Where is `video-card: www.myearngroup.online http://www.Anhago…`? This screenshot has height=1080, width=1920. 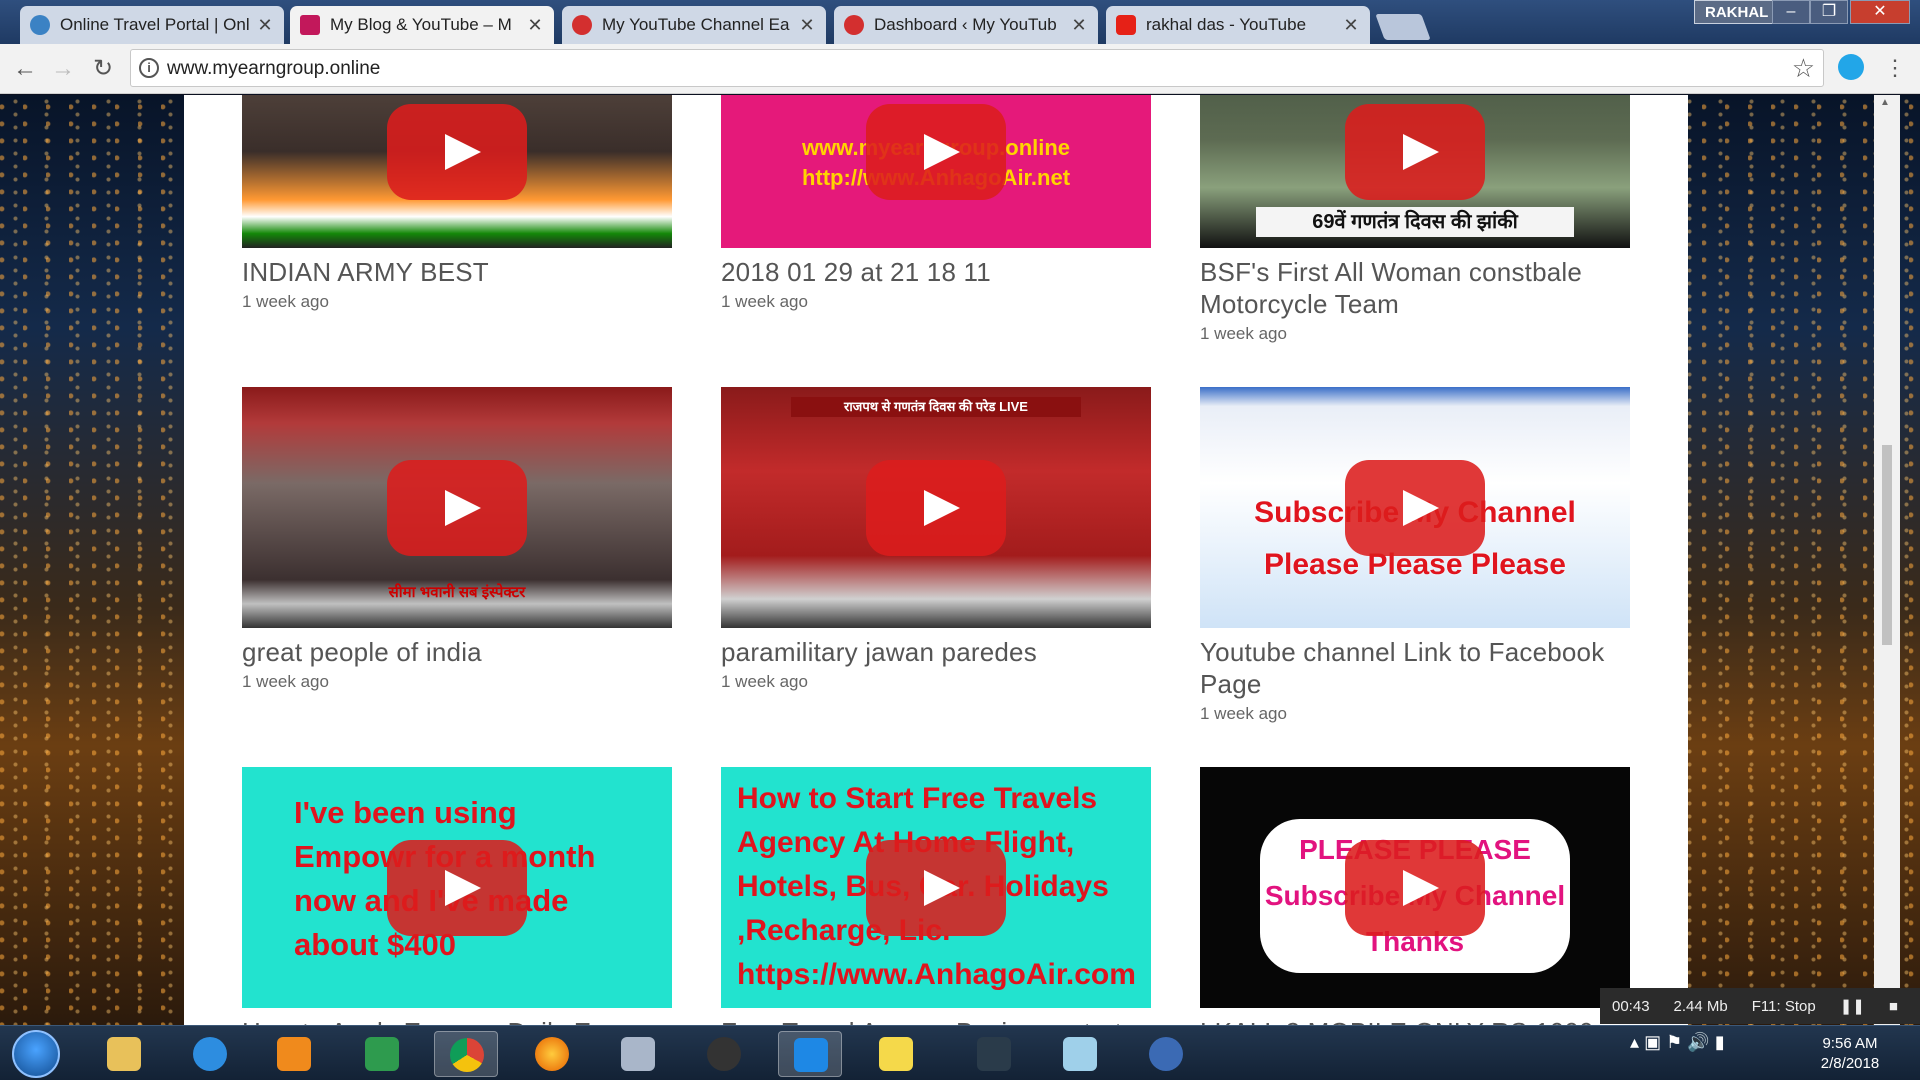 video-card: www.myearngroup.online http://www.Anhago… is located at coordinates (936, 203).